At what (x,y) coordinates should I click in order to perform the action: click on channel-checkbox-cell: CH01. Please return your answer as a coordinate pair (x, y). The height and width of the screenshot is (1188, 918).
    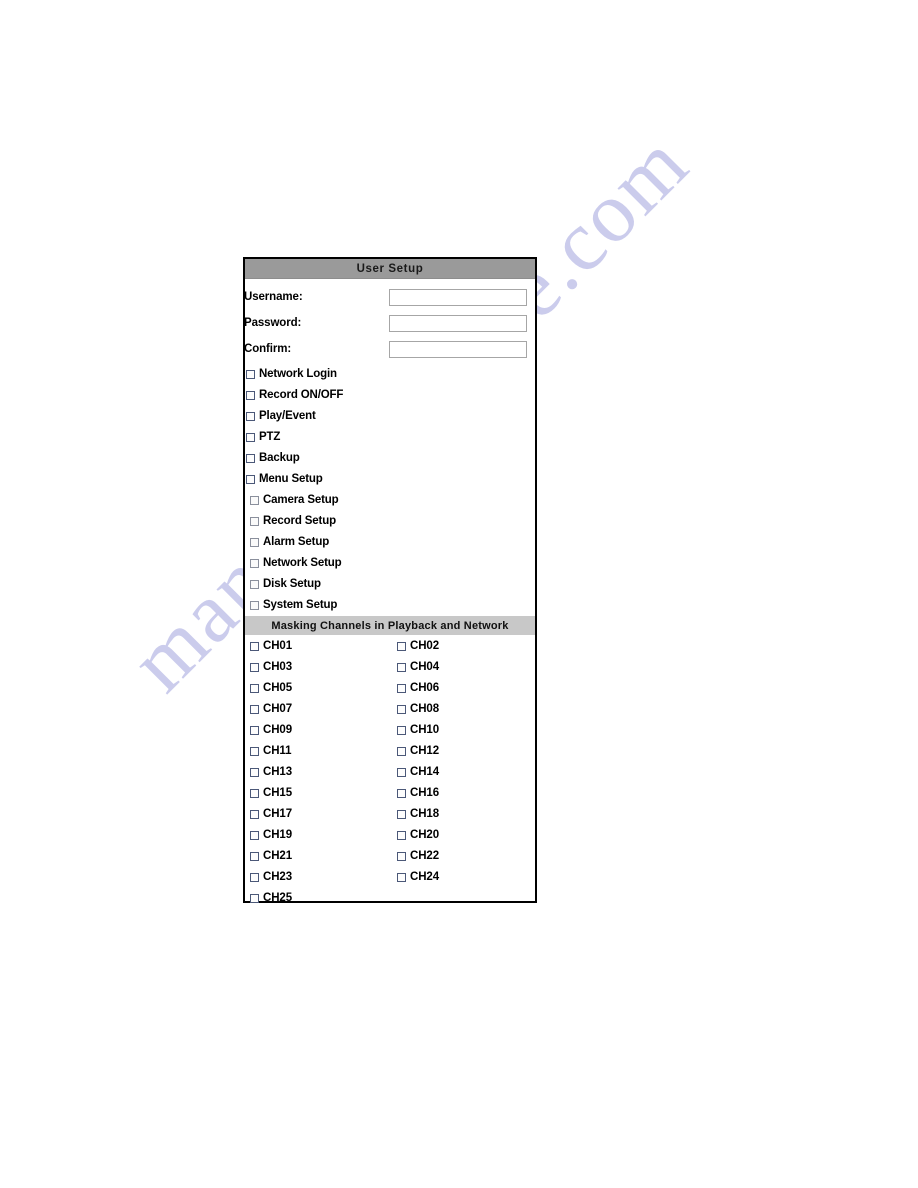
    Looking at the image, I should click on (318, 646).